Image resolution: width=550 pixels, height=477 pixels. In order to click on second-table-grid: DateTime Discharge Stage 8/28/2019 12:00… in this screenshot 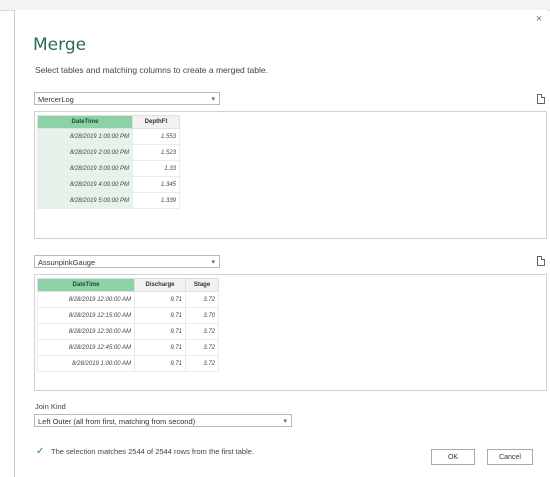, I will do `click(128, 325)`.